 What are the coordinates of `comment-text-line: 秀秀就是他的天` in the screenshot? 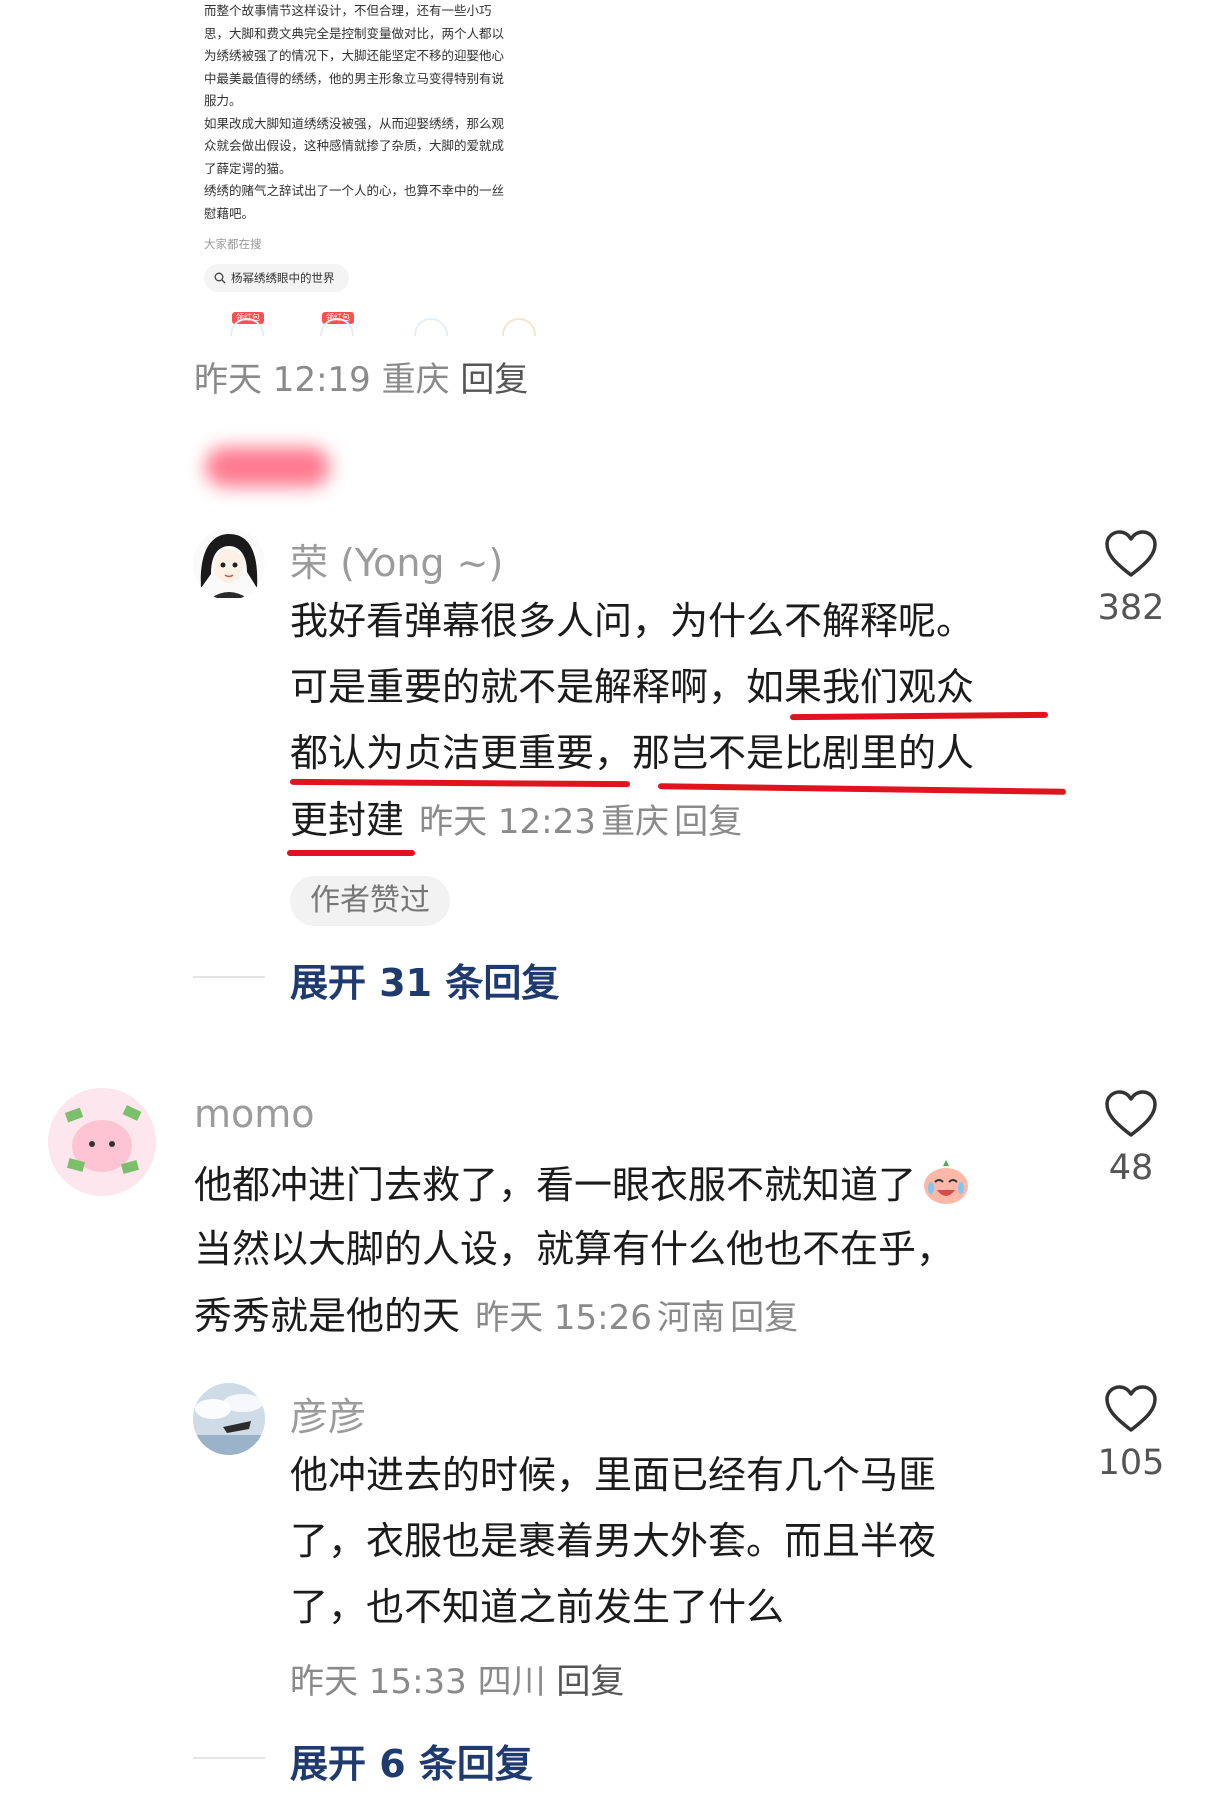 It's located at (327, 1316).